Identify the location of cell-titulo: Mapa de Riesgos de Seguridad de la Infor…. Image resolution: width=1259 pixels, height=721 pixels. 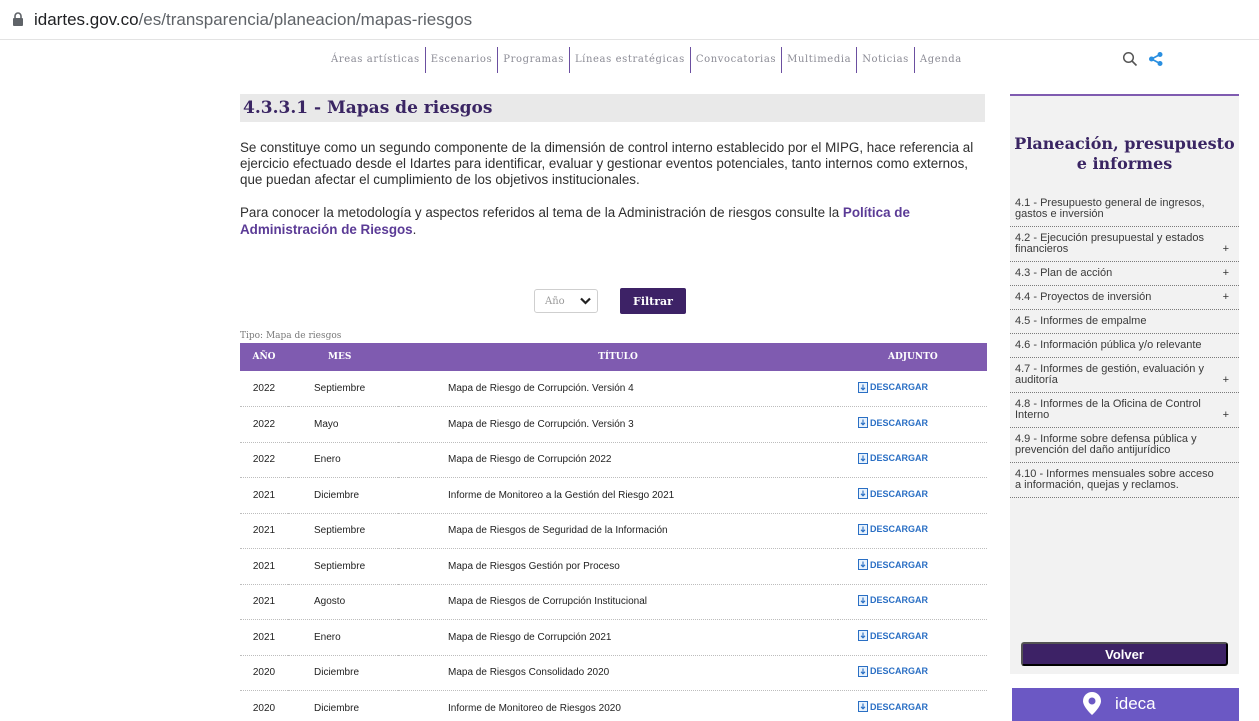
(618, 531).